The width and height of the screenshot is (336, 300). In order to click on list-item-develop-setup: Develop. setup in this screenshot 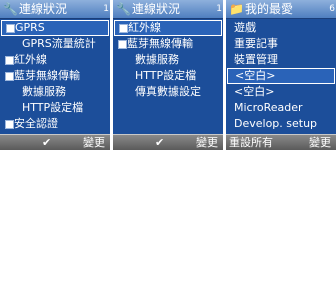, I will do `click(281, 124)`.